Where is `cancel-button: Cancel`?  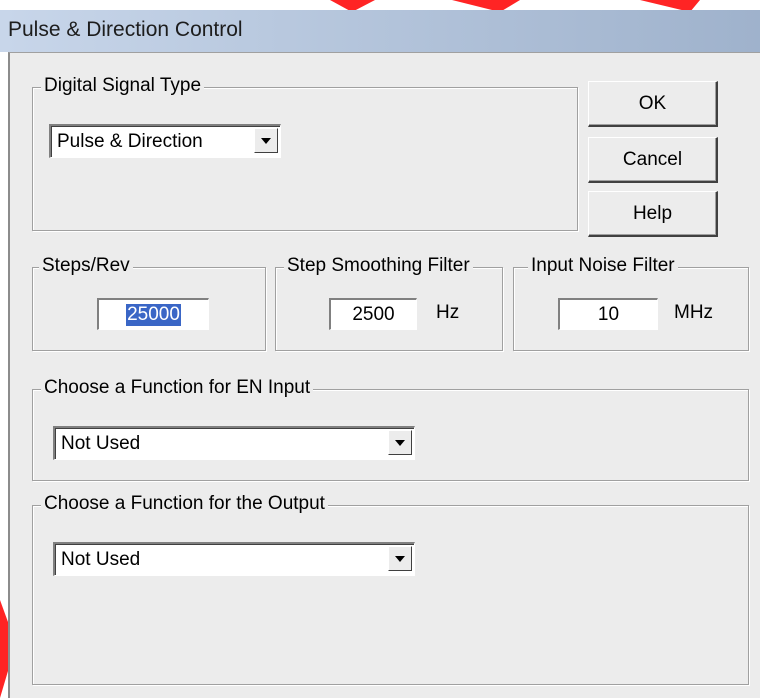
cancel-button: Cancel is located at coordinates (653, 160).